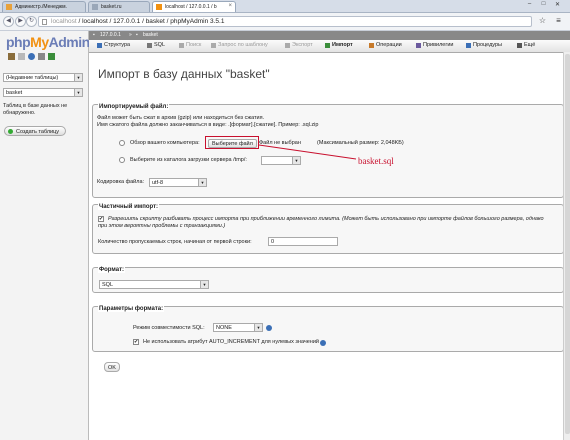 The height and width of the screenshot is (440, 570). Describe the element at coordinates (101, 219) in the screenshot. I see `allow-interrupt-checkbox: ✔` at that location.